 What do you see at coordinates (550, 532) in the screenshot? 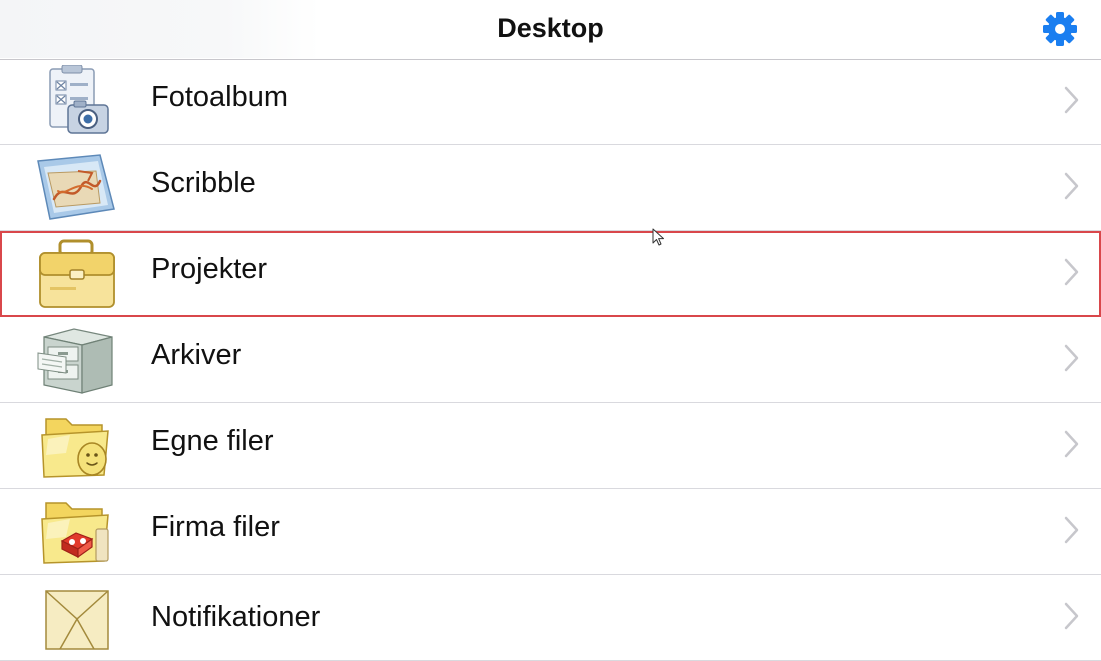
I see `list-item-firma-filer: Firma filer` at bounding box center [550, 532].